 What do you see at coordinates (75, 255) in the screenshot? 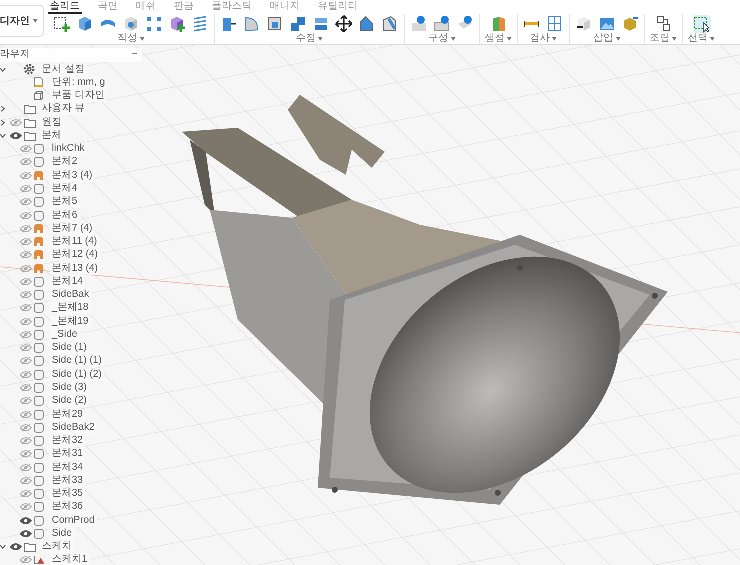
I see `tree-item-label: 본체12 (4)` at bounding box center [75, 255].